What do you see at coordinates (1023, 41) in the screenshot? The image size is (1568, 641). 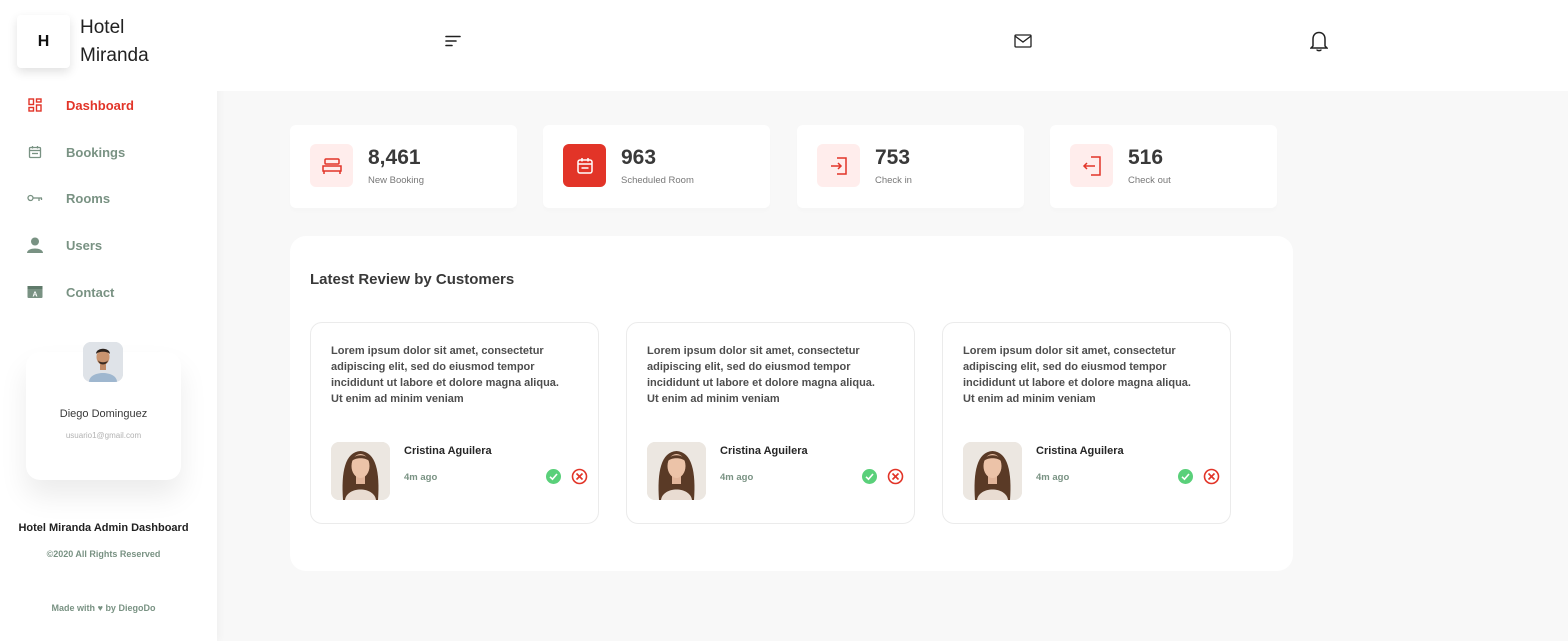 I see `mail-icon` at bounding box center [1023, 41].